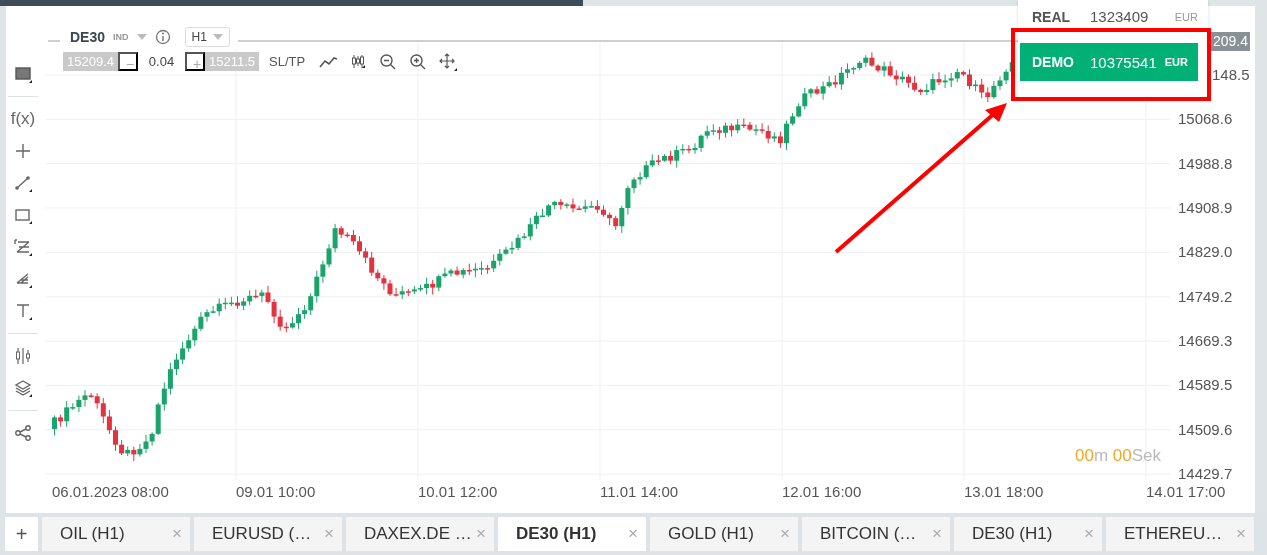 This screenshot has width=1267, height=555. Describe the element at coordinates (1205, 252) in the screenshot. I see `price-label: 14829.0` at that location.